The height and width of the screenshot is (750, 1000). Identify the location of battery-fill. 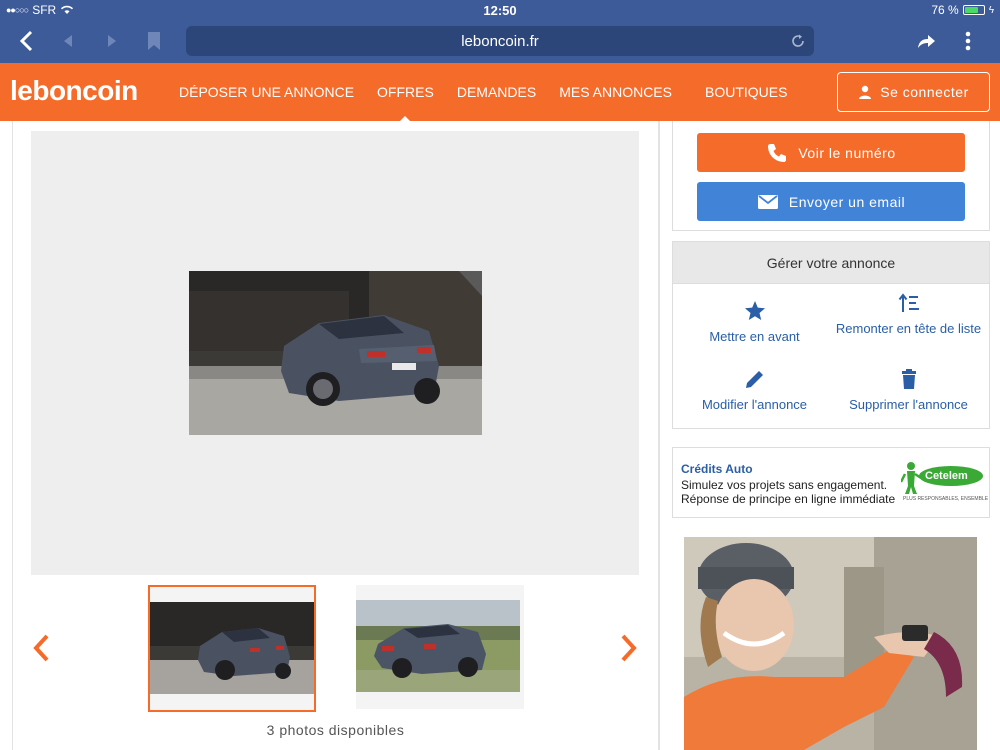
(971, 10).